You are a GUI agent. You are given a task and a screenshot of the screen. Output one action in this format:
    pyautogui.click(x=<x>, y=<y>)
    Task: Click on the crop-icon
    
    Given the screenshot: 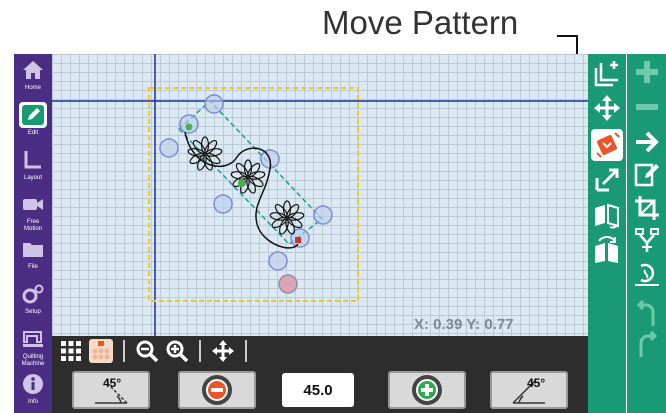 What is the action you would take?
    pyautogui.click(x=647, y=208)
    